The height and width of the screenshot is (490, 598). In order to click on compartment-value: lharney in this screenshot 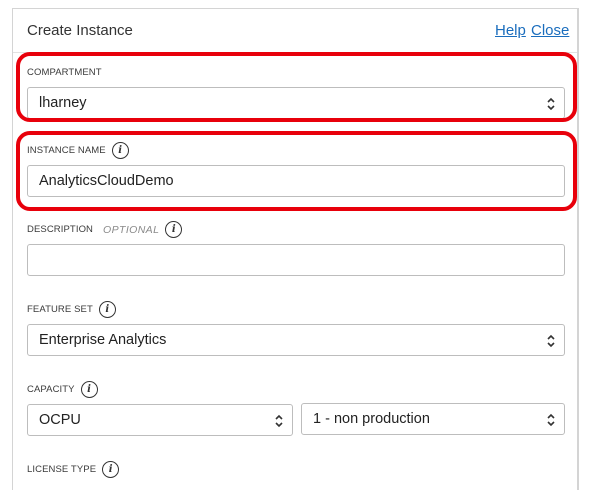, I will do `click(63, 103)`.